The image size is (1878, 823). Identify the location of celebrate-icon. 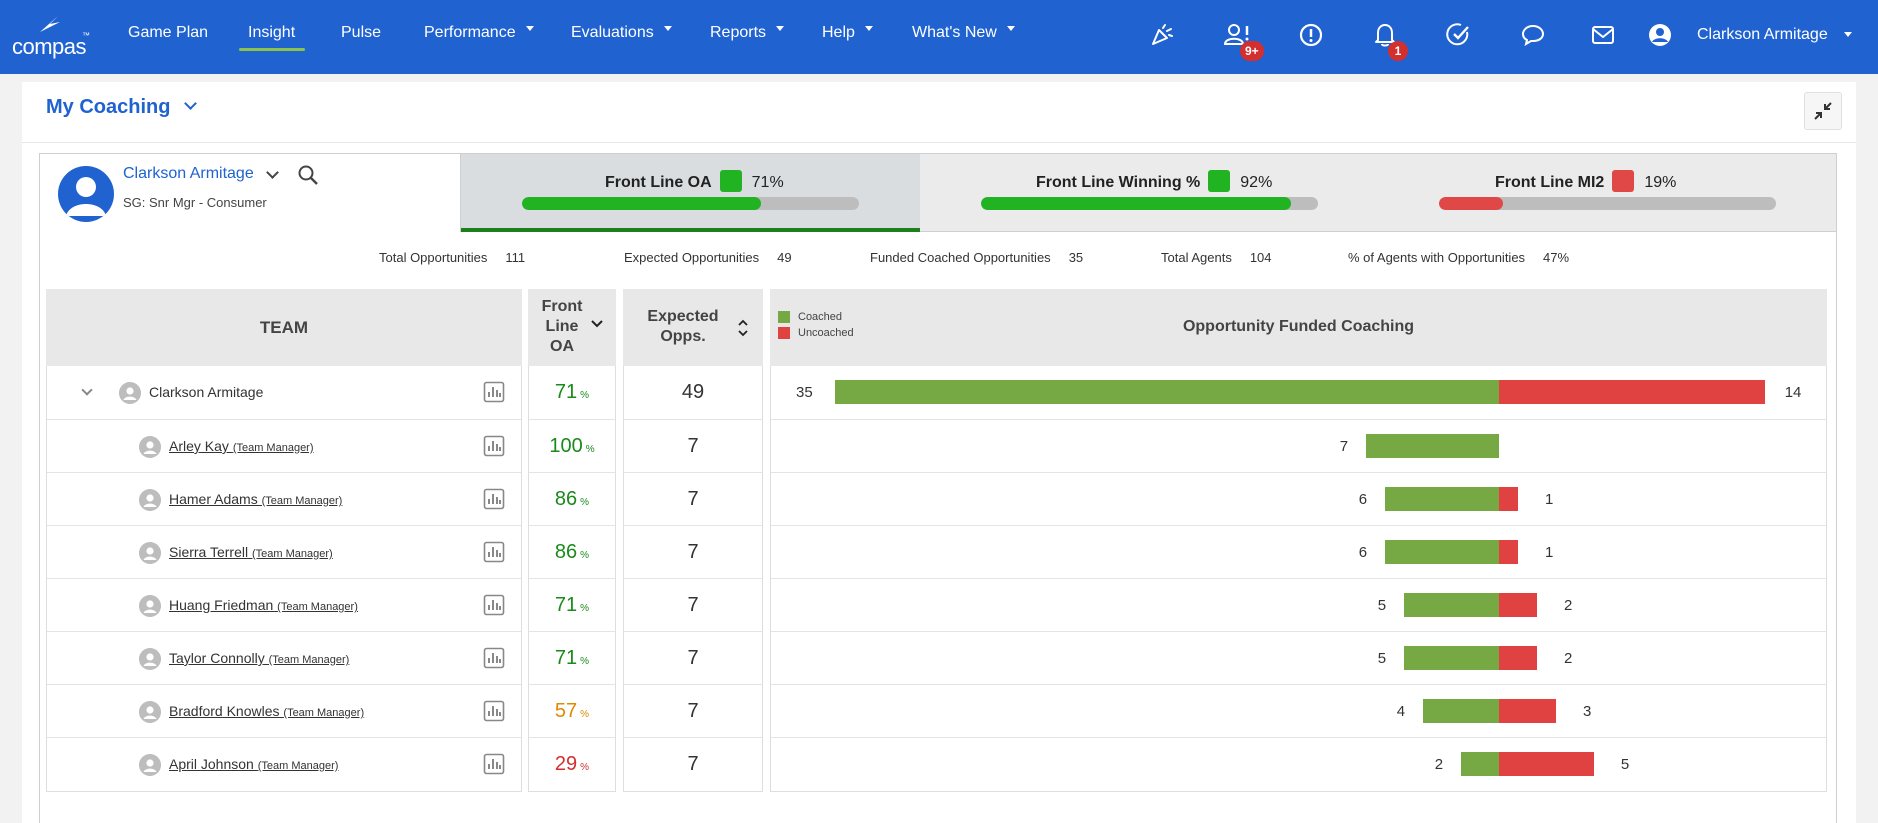
(1162, 35).